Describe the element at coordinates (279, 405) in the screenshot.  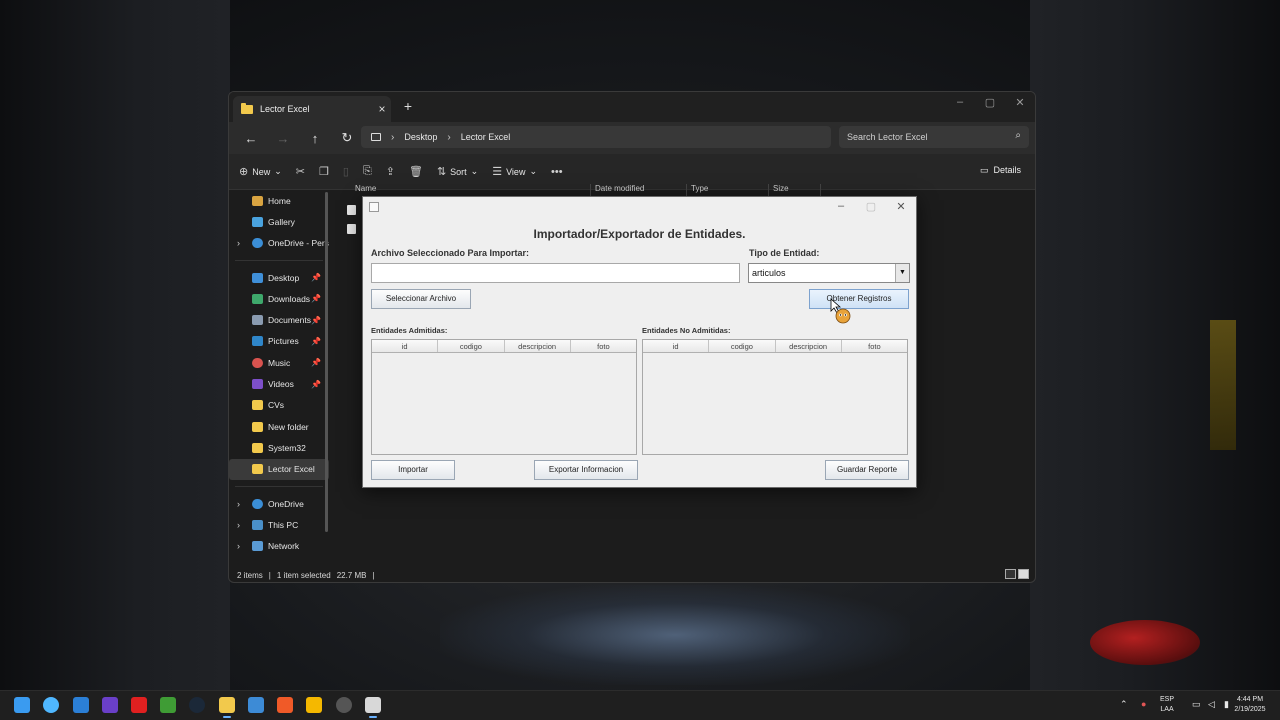
I see `sidebar-item-cvs: CVs` at that location.